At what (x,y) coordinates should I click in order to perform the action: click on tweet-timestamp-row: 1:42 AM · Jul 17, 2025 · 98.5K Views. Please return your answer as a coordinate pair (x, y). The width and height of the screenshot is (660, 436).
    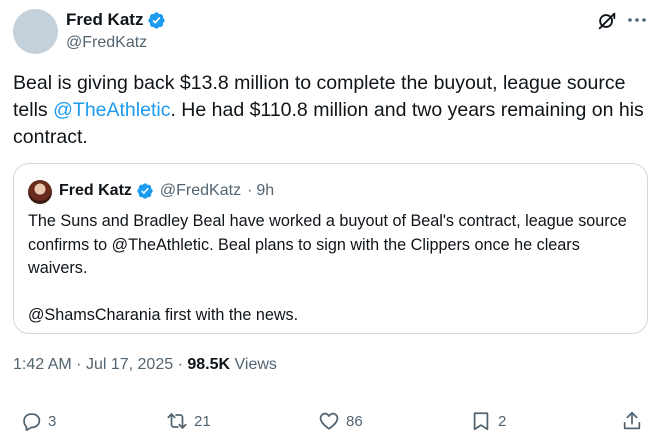
    Looking at the image, I should click on (145, 365).